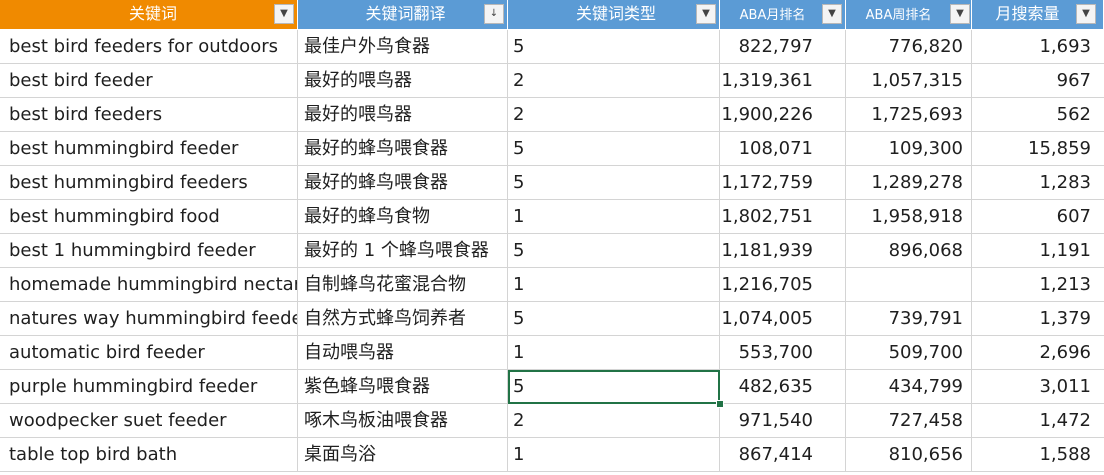  I want to click on aba-month-cell: 971,540, so click(783, 421).